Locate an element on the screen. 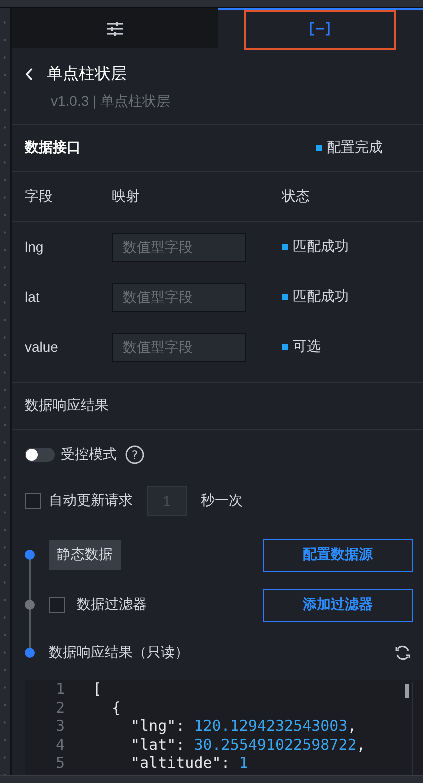 Image resolution: width=423 pixels, height=783 pixels. field-name: lng is located at coordinates (35, 247).